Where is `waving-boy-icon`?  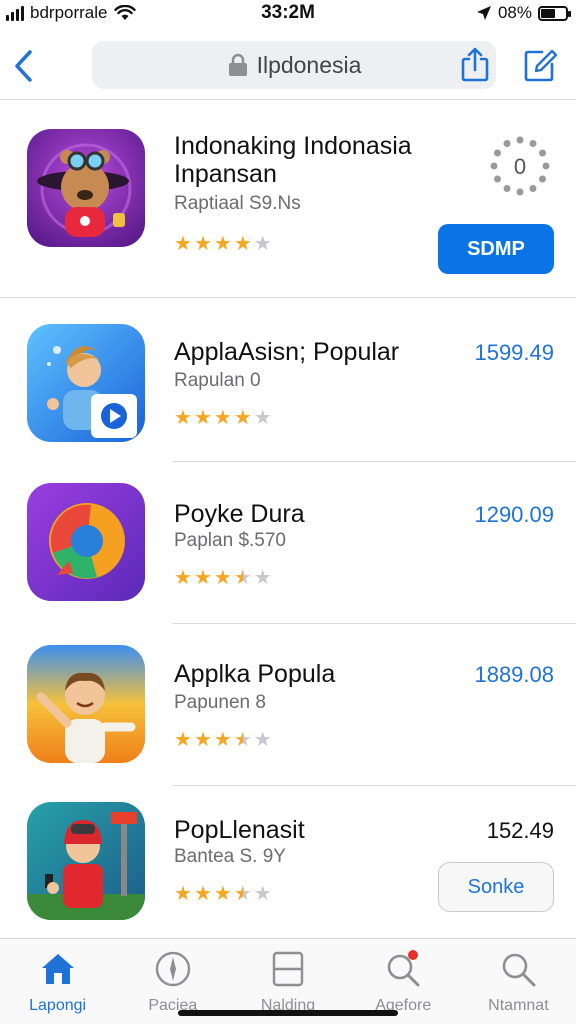
waving-boy-icon is located at coordinates (86, 704).